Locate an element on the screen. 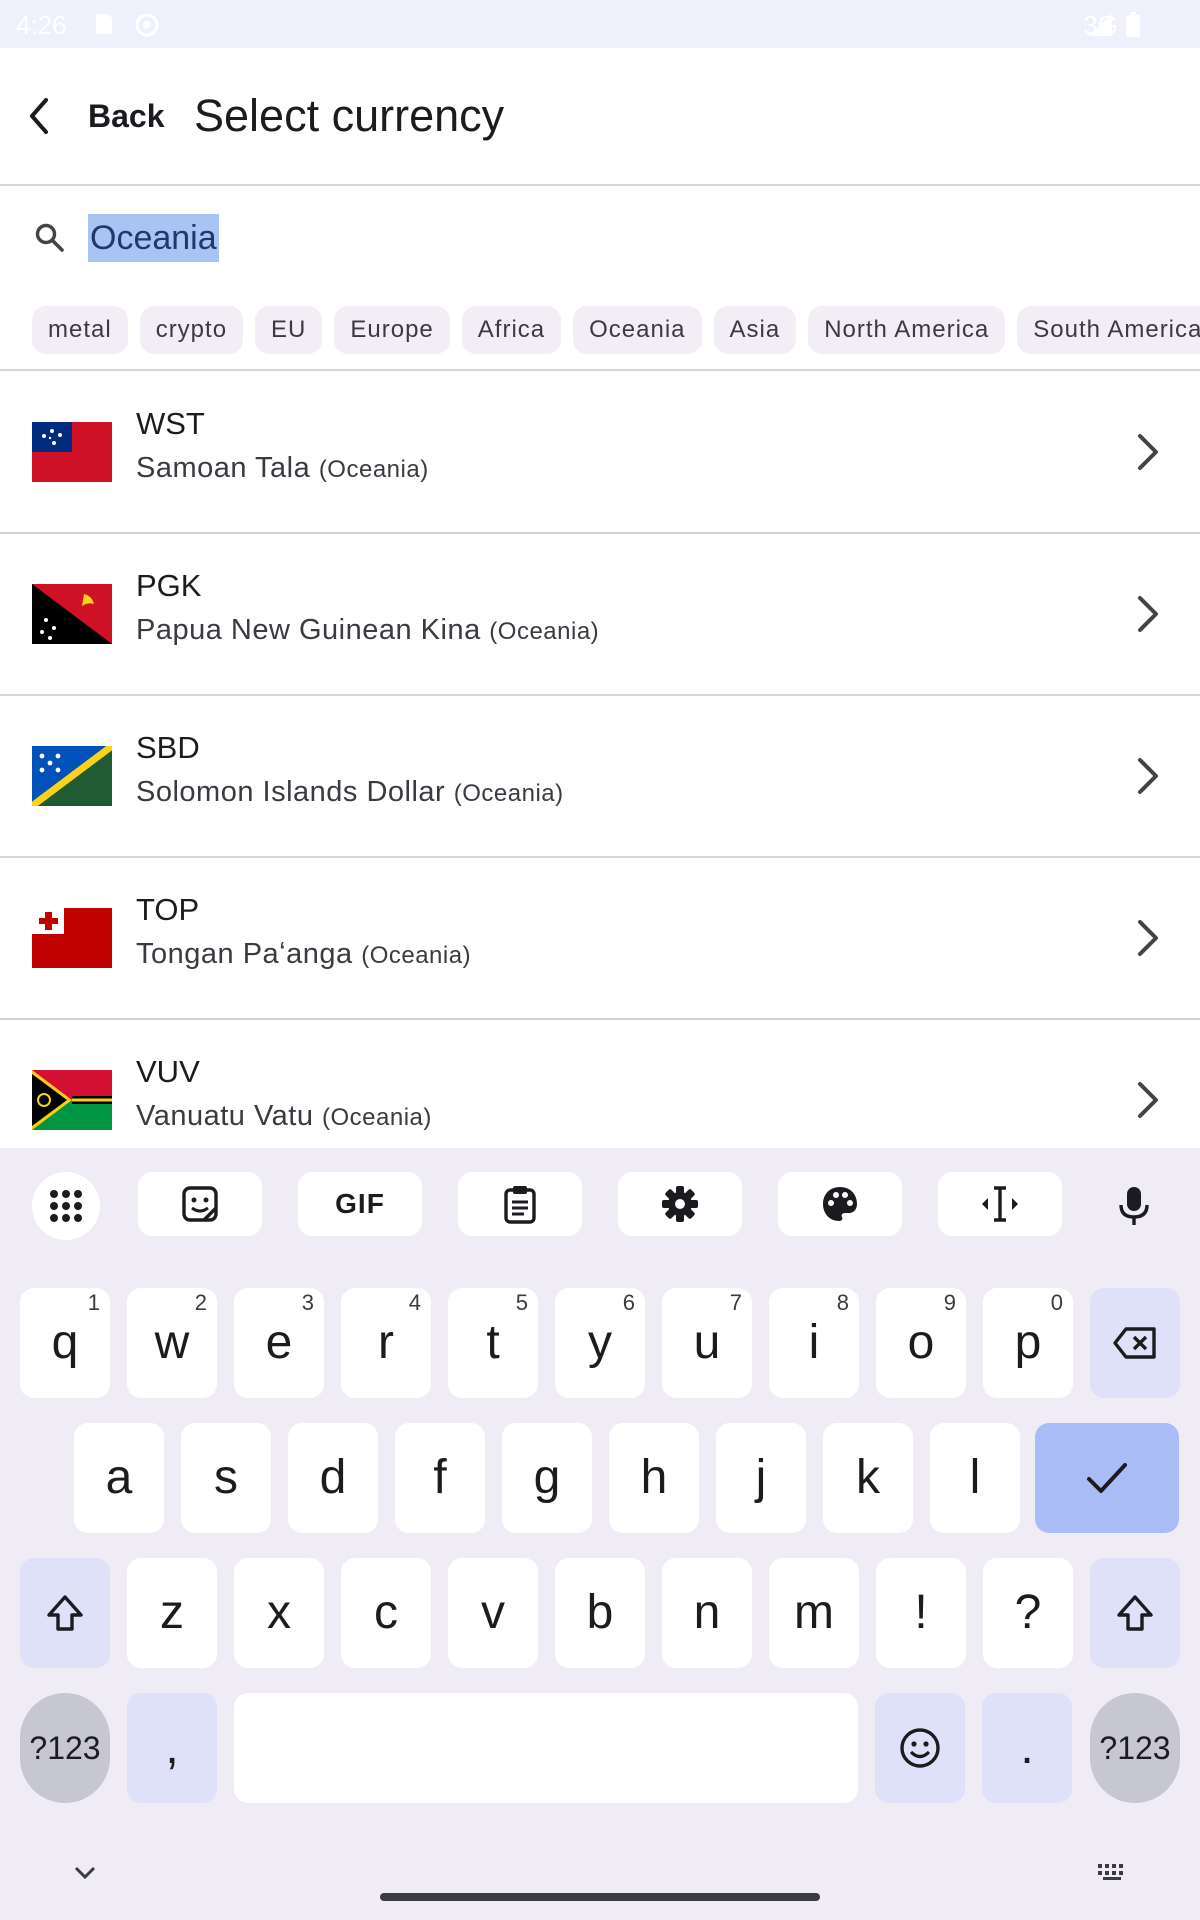 This screenshot has width=1200, height=1920. space-key is located at coordinates (546, 1748).